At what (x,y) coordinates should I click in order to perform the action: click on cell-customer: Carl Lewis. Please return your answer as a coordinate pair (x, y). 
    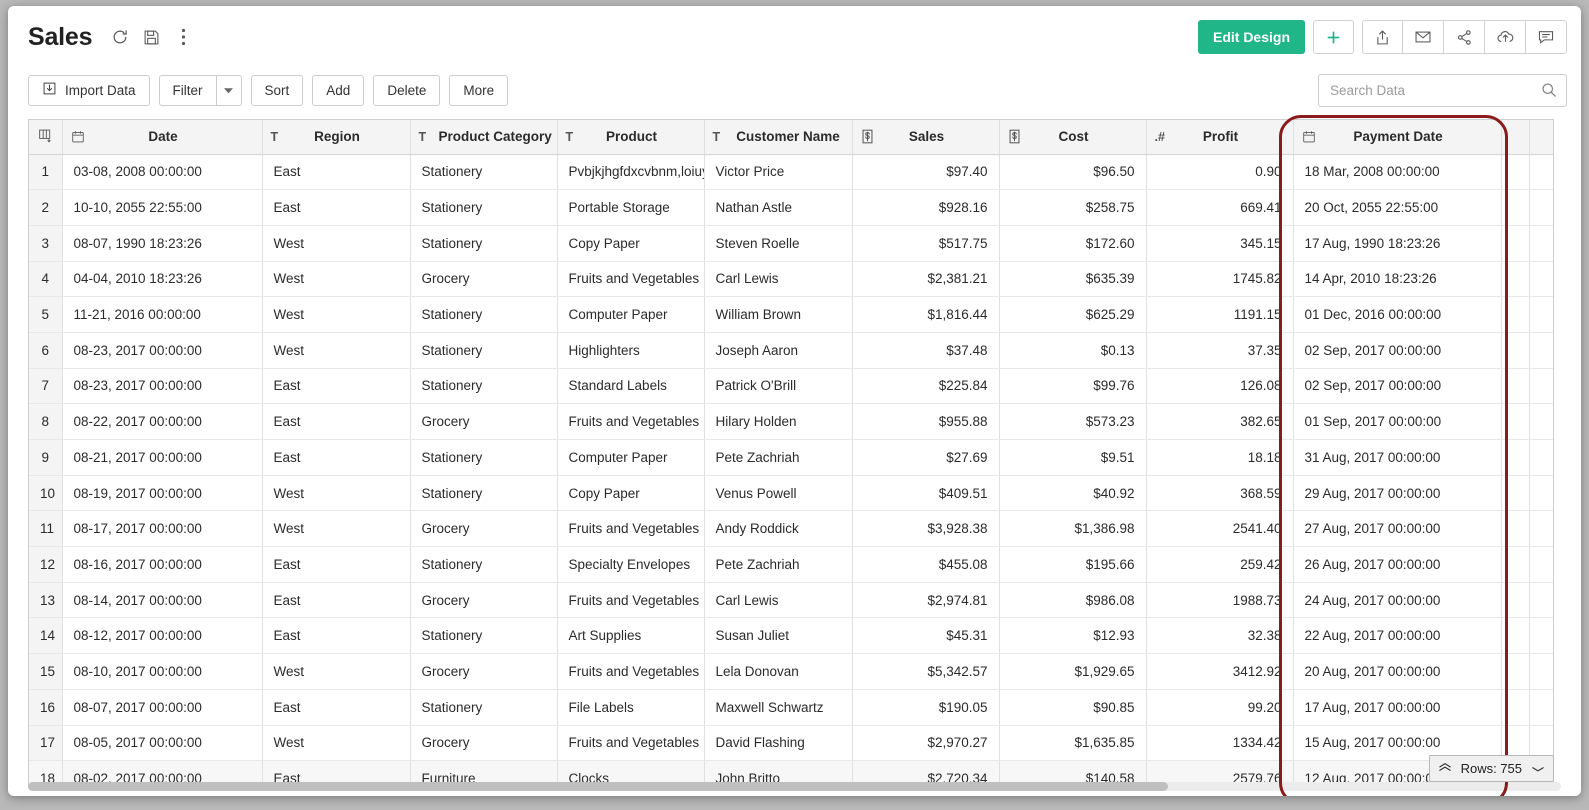
    Looking at the image, I should click on (778, 600).